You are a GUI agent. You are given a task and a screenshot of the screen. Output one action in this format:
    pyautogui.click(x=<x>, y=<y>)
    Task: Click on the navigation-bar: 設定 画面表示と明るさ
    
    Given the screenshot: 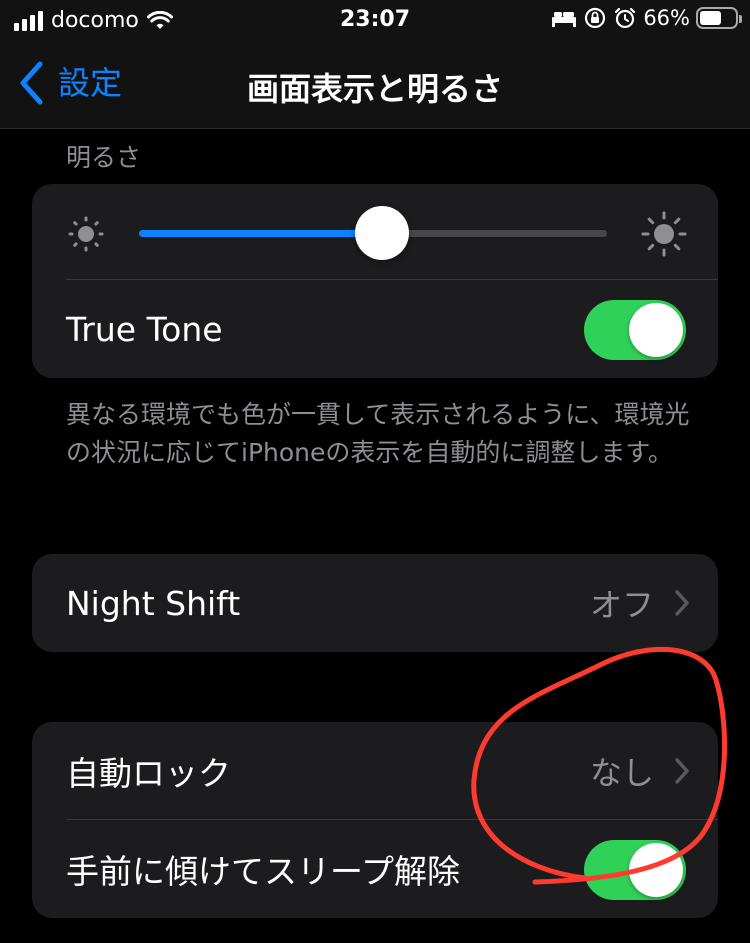 What is the action you would take?
    pyautogui.click(x=375, y=85)
    